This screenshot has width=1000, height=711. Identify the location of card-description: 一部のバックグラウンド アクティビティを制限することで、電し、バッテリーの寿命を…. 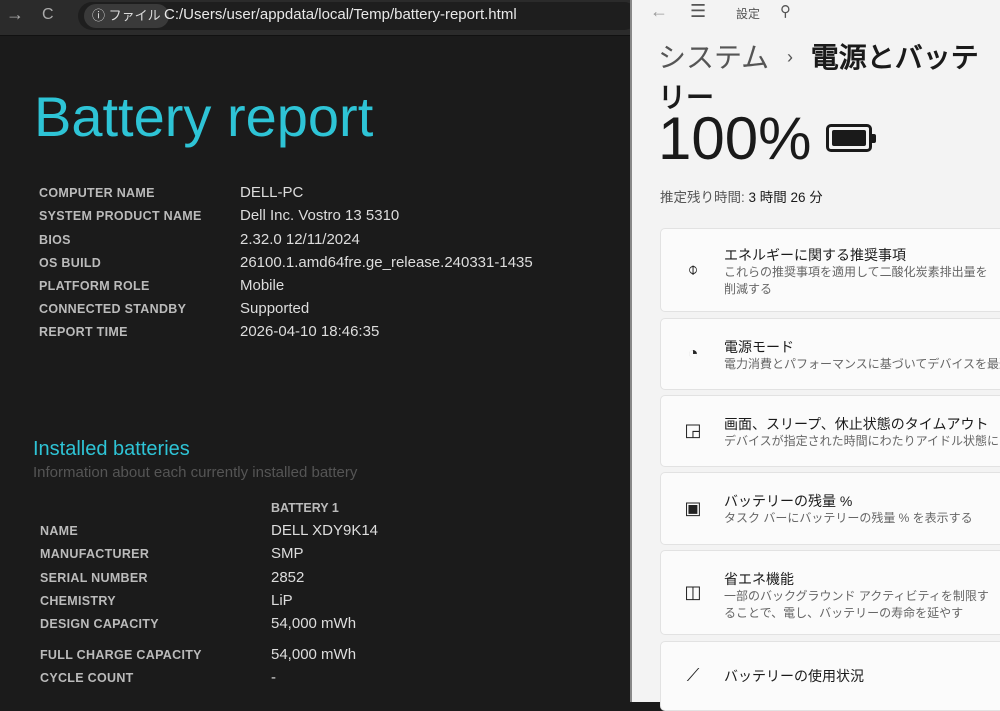
(856, 604).